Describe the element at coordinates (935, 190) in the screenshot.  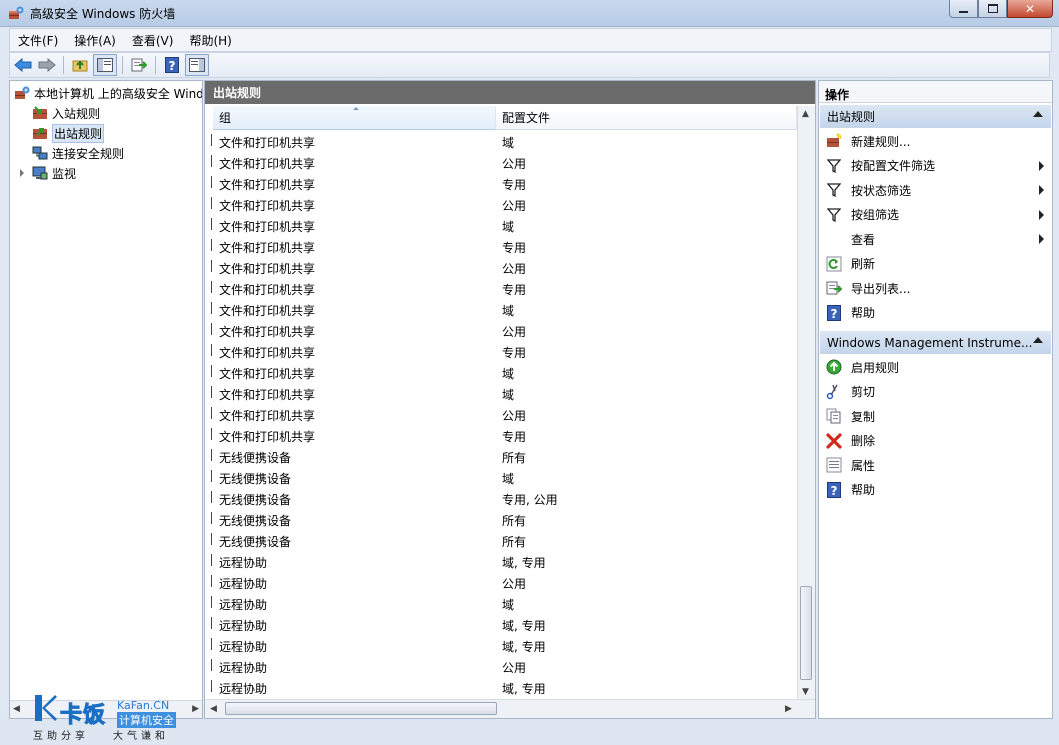
I see `action-item: 按状态筛选` at that location.